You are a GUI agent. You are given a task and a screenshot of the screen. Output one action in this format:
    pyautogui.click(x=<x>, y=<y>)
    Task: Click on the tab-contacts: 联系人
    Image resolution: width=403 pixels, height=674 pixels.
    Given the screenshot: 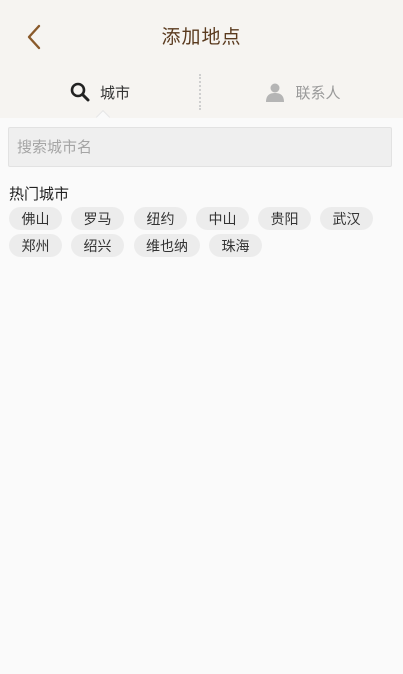 What is the action you would take?
    pyautogui.click(x=303, y=92)
    